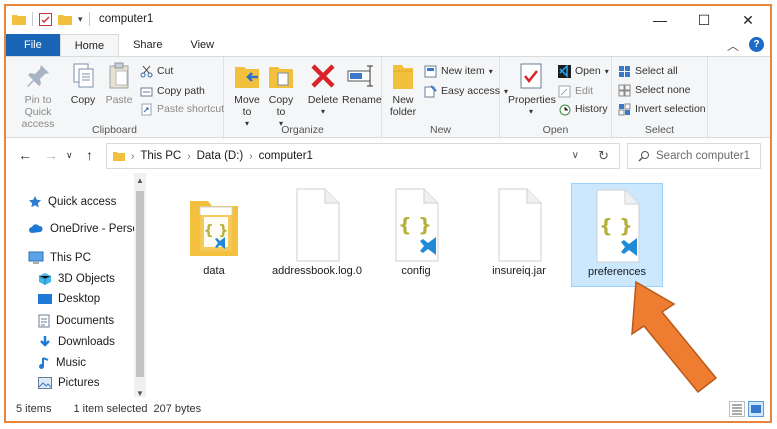 Image resolution: width=777 pixels, height=429 pixels. Describe the element at coordinates (98, 229) in the screenshot. I see `nav-item-label: OneDrive - Person` at that location.